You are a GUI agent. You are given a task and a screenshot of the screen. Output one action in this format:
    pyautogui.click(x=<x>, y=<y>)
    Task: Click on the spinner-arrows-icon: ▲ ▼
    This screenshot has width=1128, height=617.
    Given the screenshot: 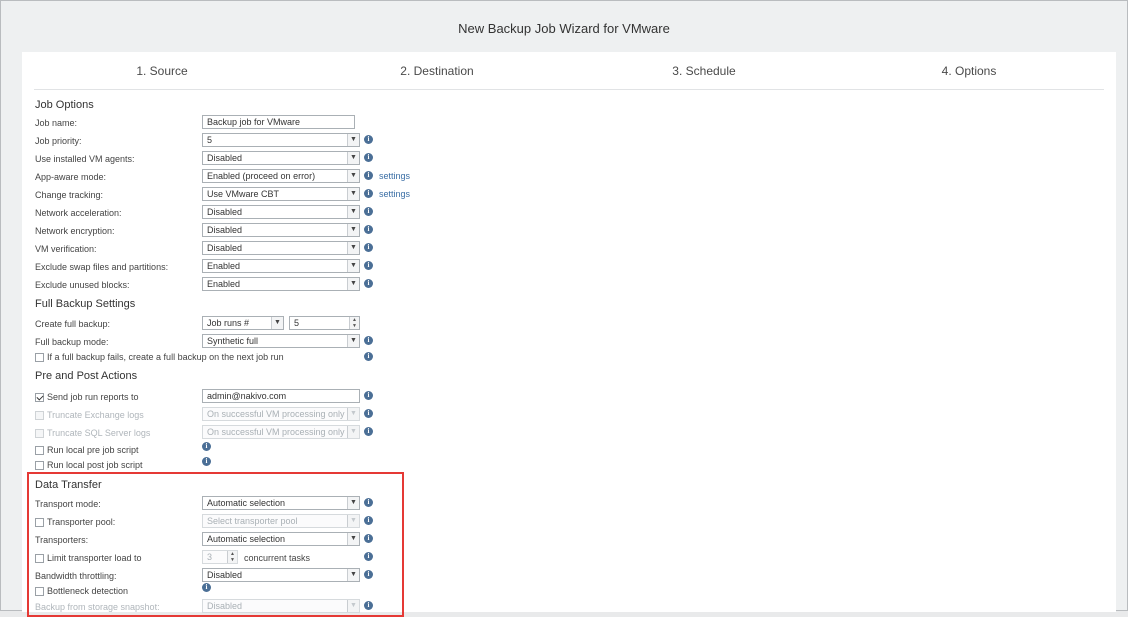 What is the action you would take?
    pyautogui.click(x=354, y=323)
    